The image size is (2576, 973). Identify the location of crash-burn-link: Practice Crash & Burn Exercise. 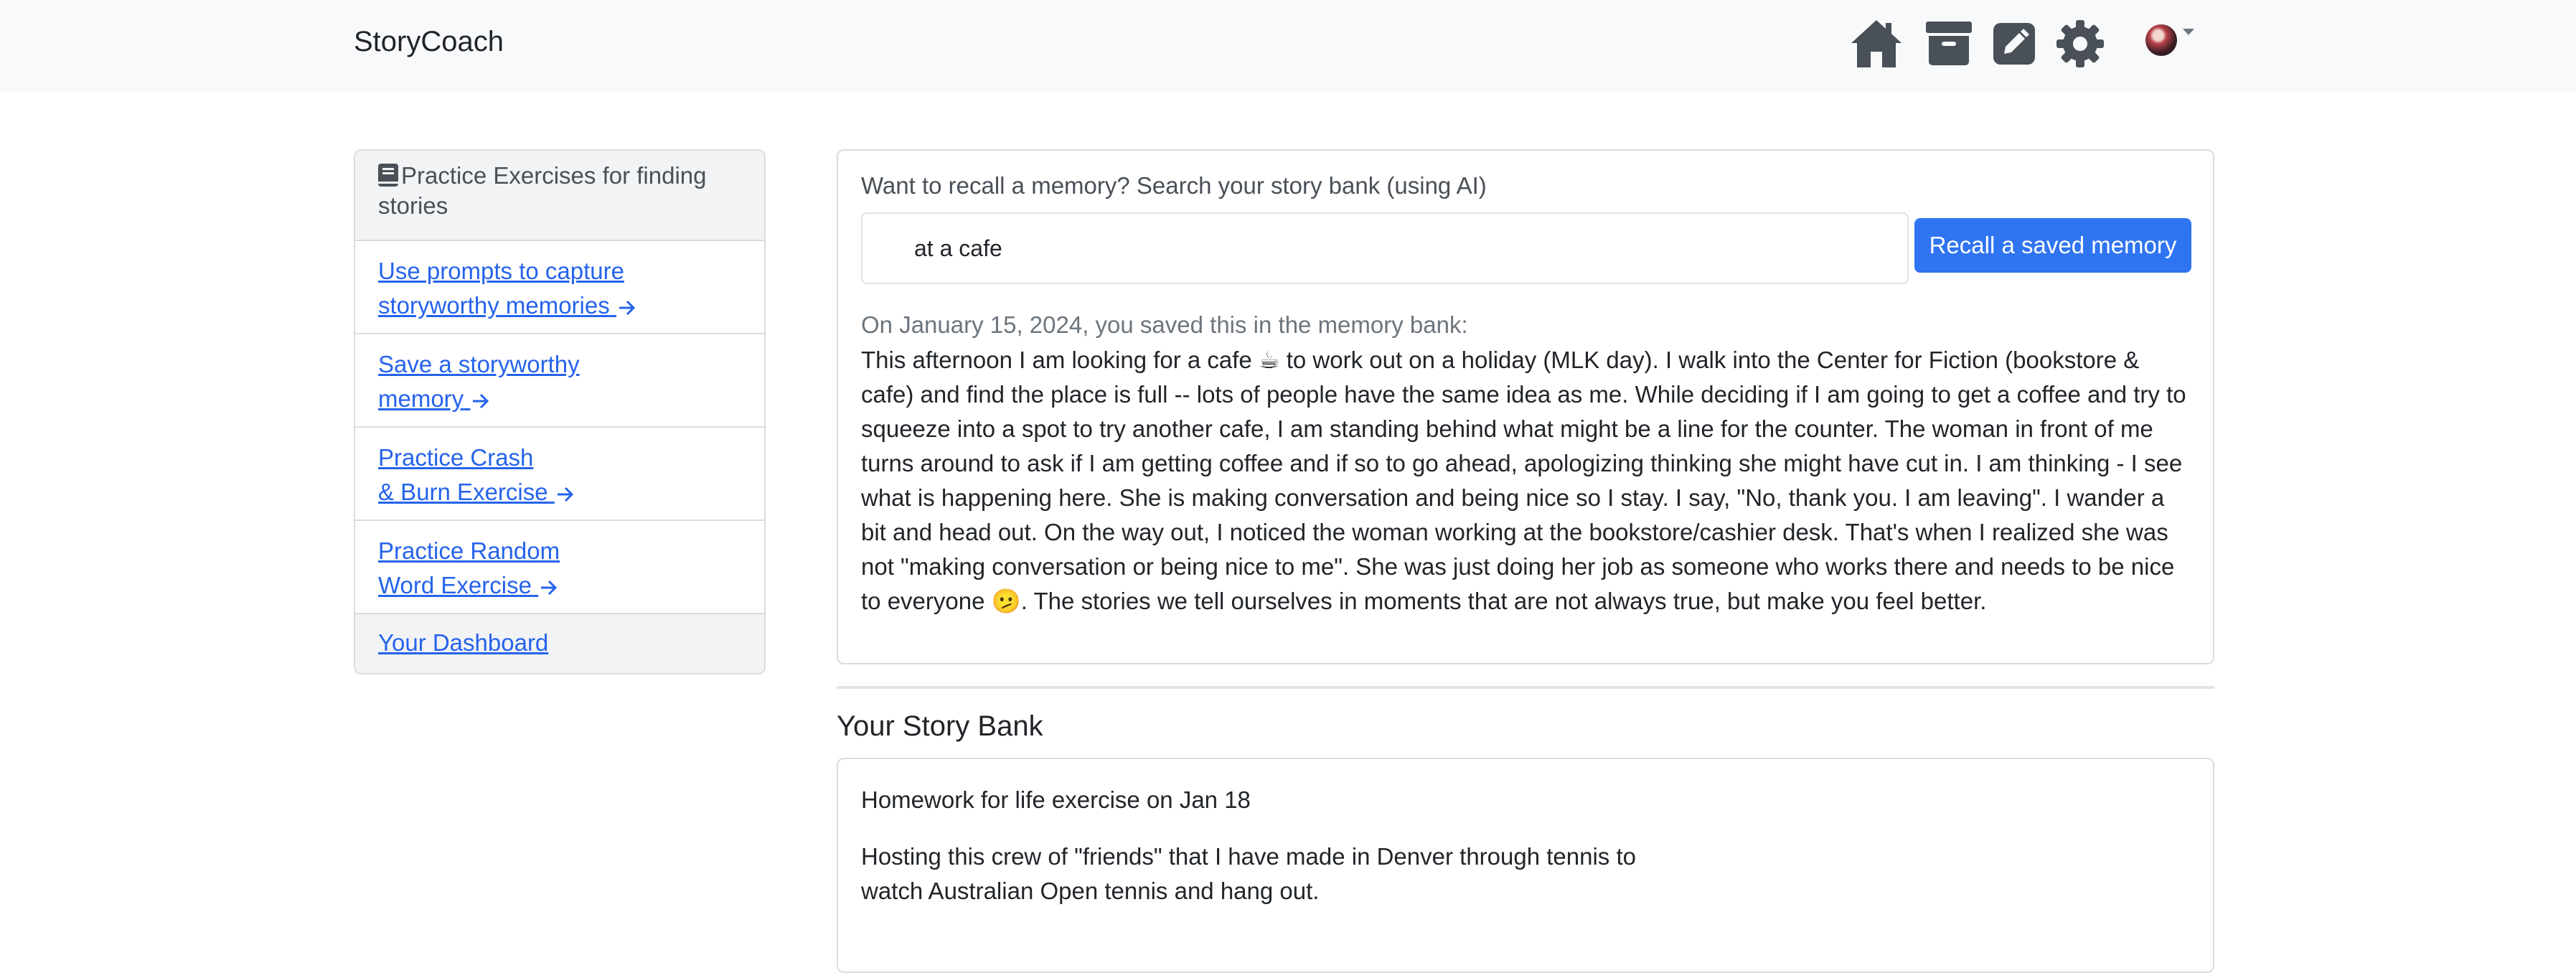
(476, 474).